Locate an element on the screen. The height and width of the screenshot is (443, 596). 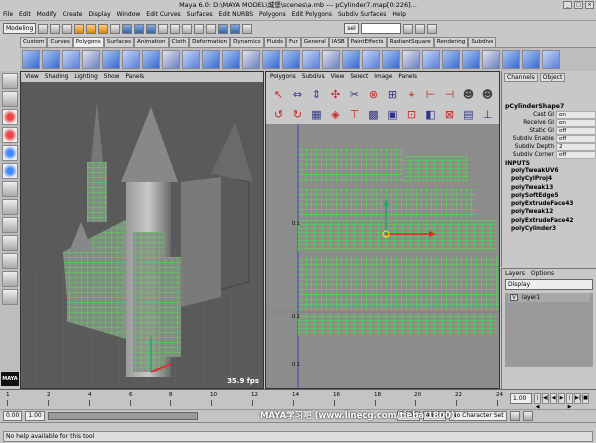
menu-edit-nurbs: Edit NURBS is located at coordinates (236, 15).